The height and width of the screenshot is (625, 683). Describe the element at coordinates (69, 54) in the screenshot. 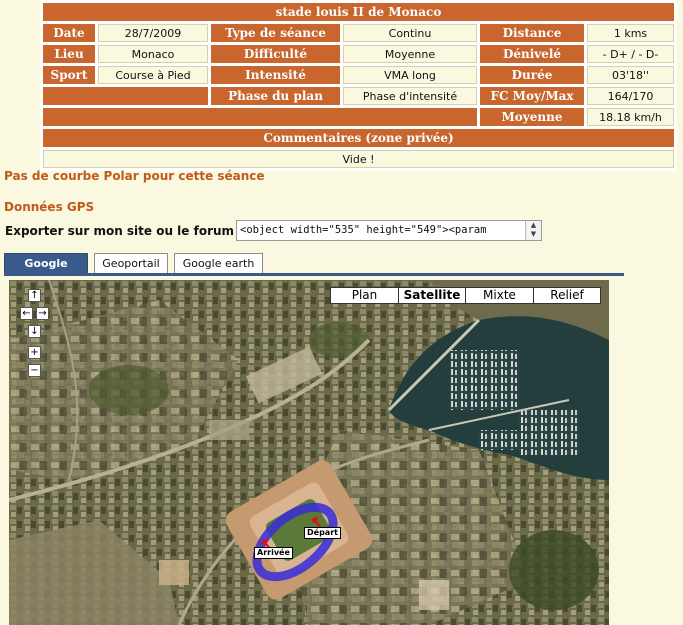

I see `lieu-label: Lieu` at that location.